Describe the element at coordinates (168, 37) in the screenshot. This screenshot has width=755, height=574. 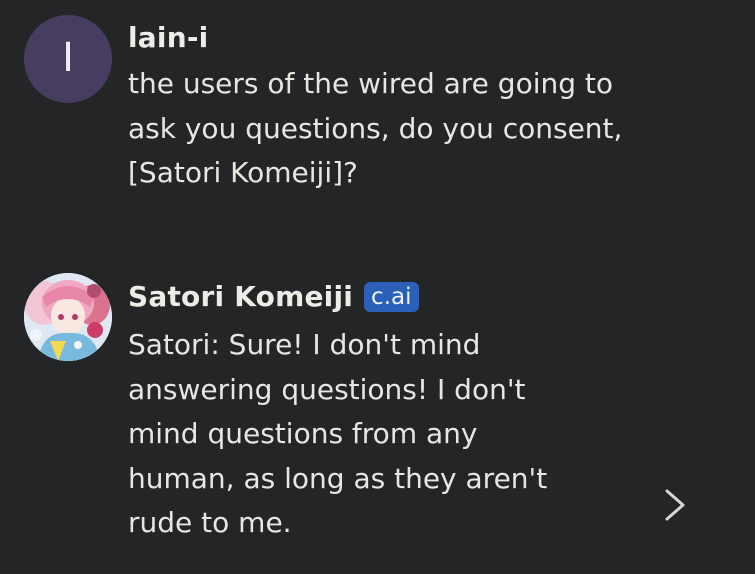
I see `user-name: lain-i` at that location.